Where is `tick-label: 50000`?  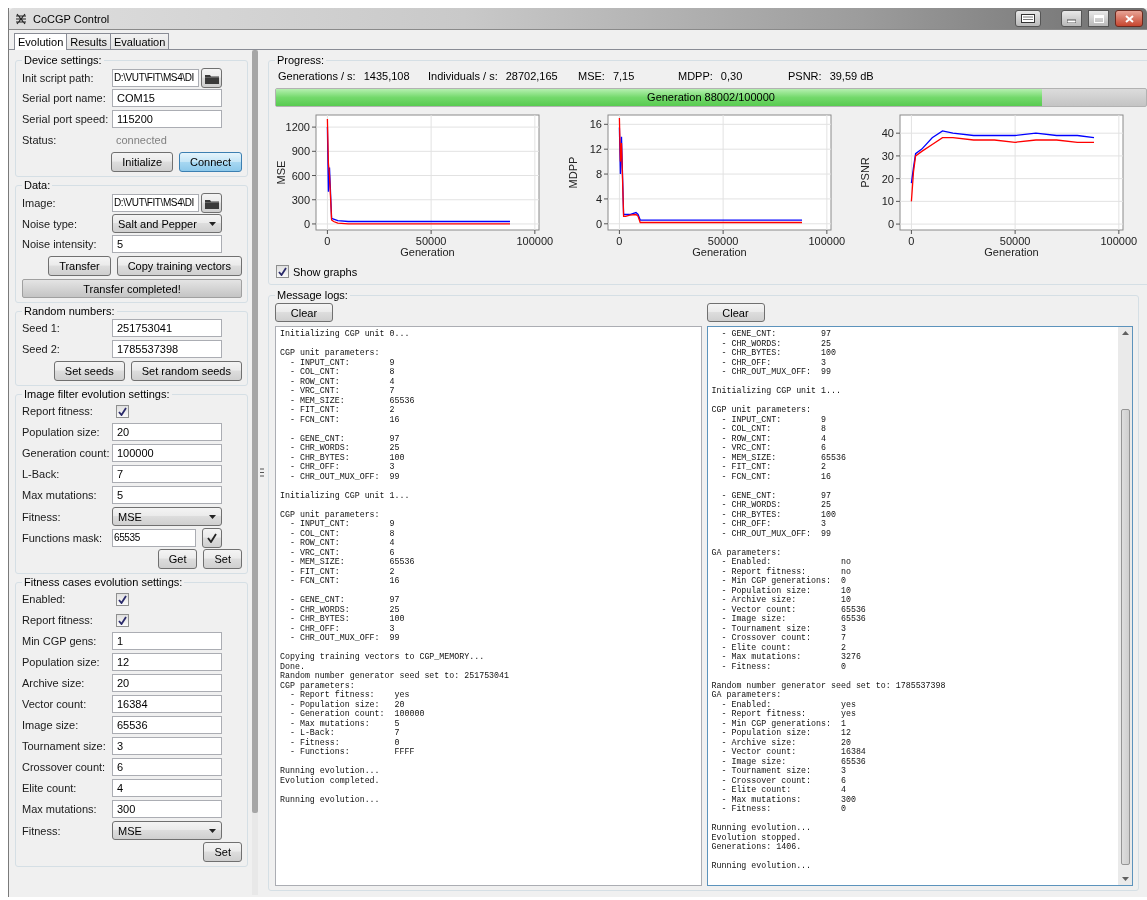
tick-label: 50000 is located at coordinates (431, 241).